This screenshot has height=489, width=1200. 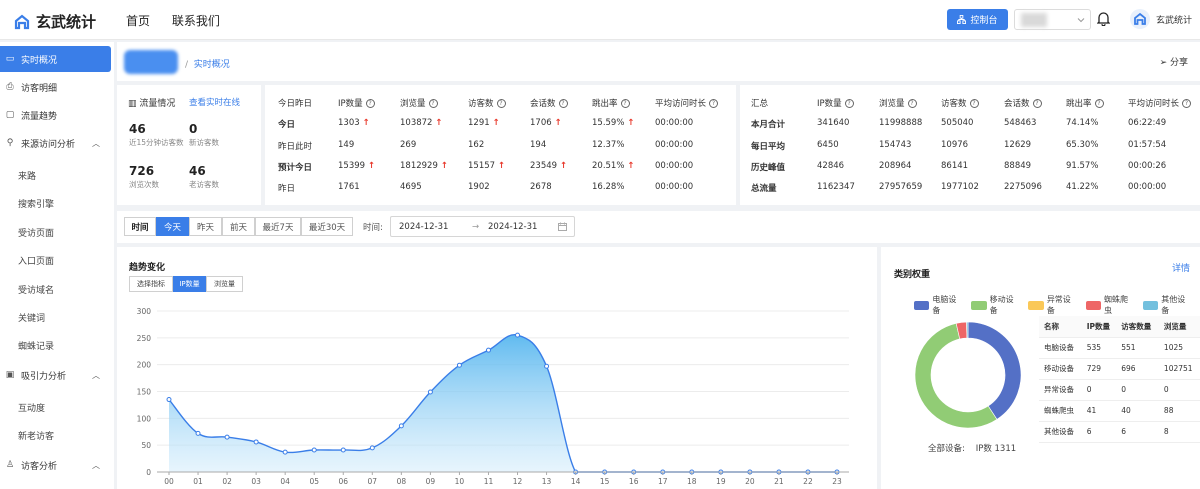 I want to click on table-cell: 15157 ↑, so click(x=486, y=166).